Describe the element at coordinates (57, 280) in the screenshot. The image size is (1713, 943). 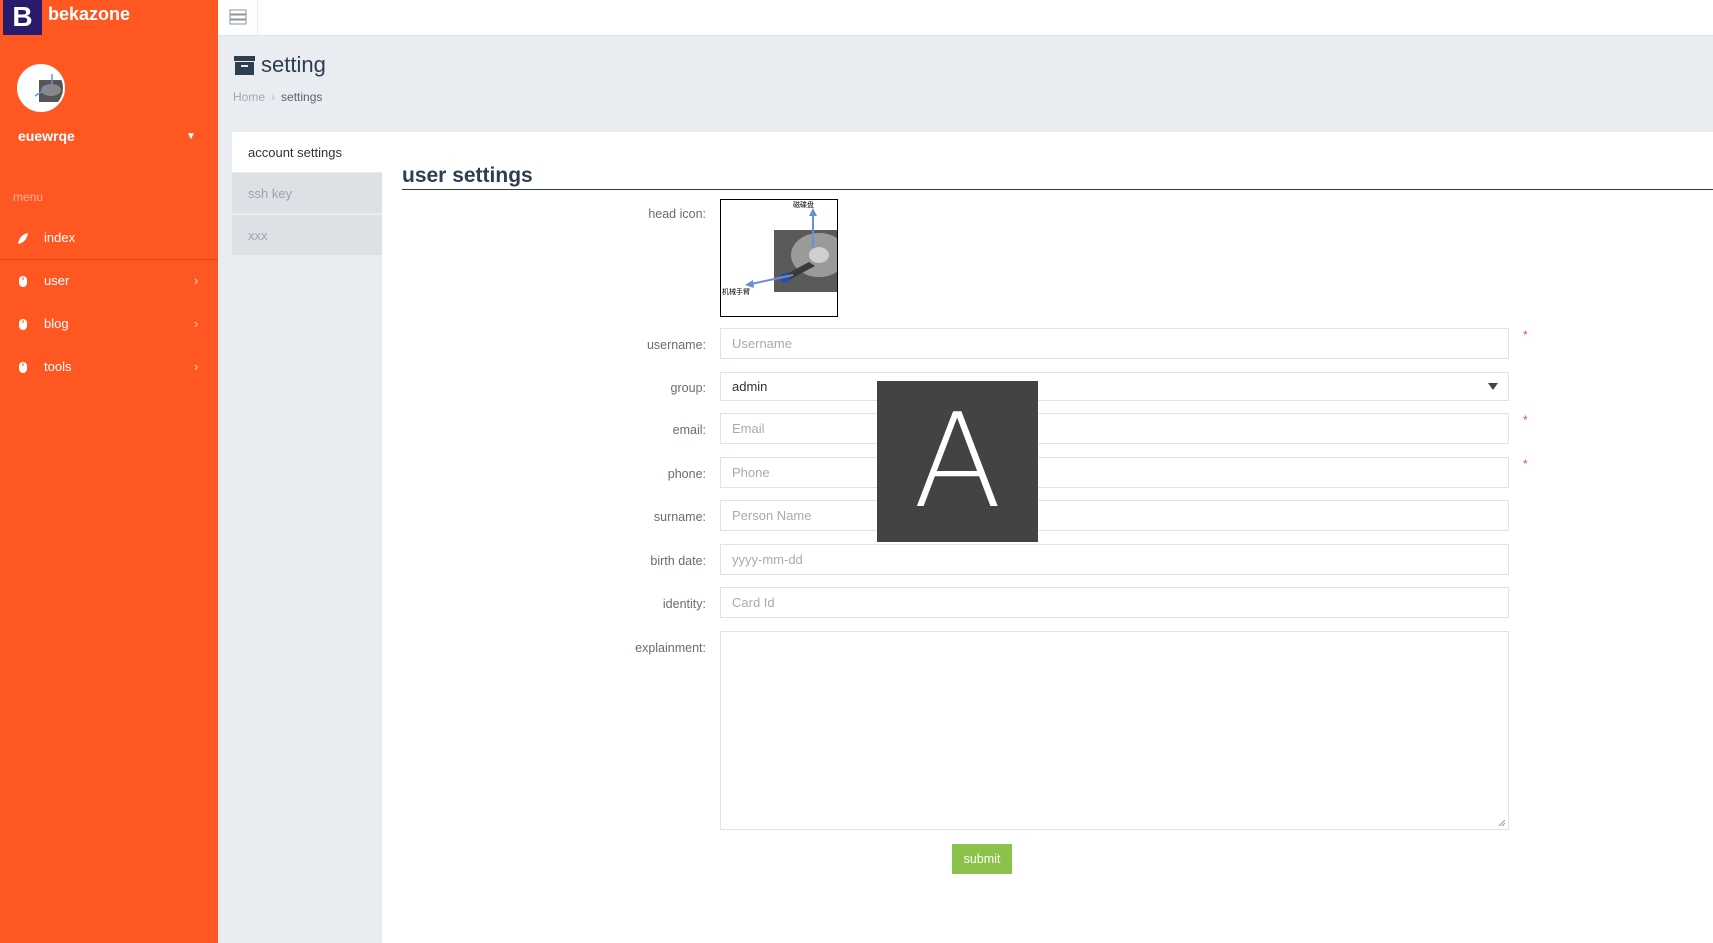
I see `sidebar-item-label: user` at that location.